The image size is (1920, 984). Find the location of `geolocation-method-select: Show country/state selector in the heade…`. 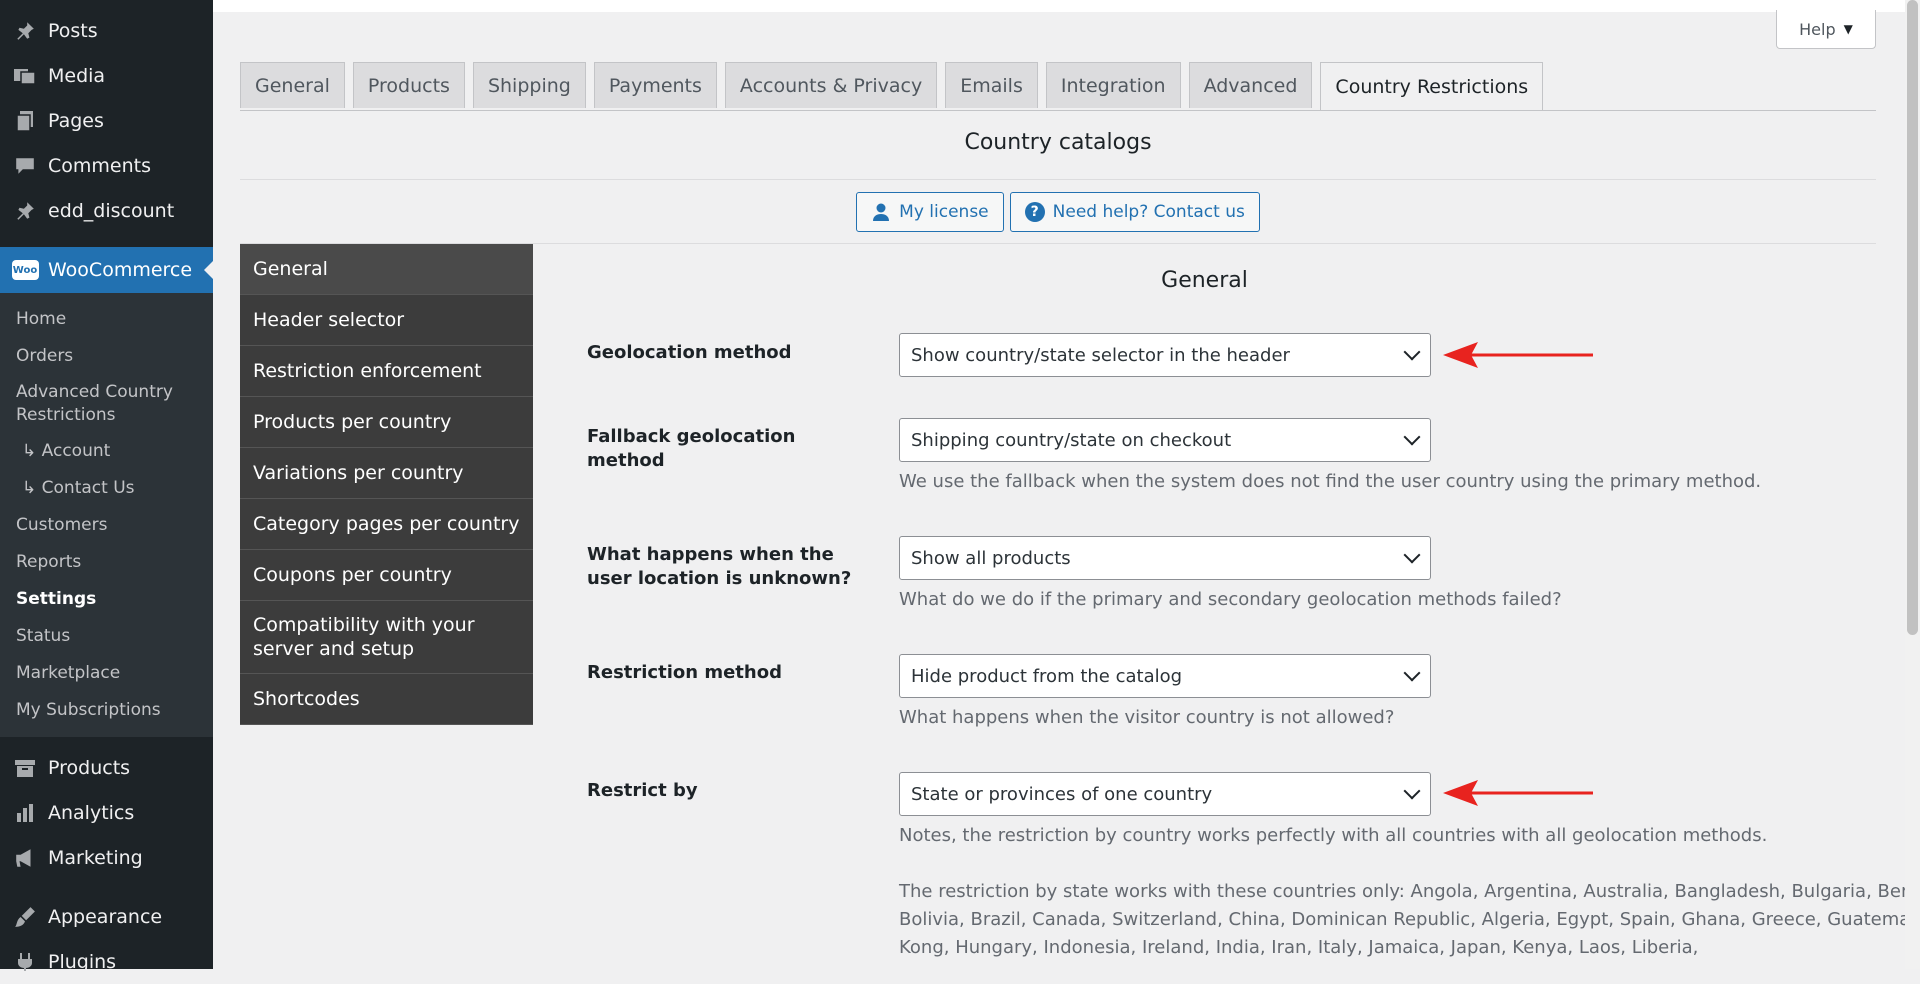

geolocation-method-select: Show country/state selector in the heade… is located at coordinates (1165, 355).